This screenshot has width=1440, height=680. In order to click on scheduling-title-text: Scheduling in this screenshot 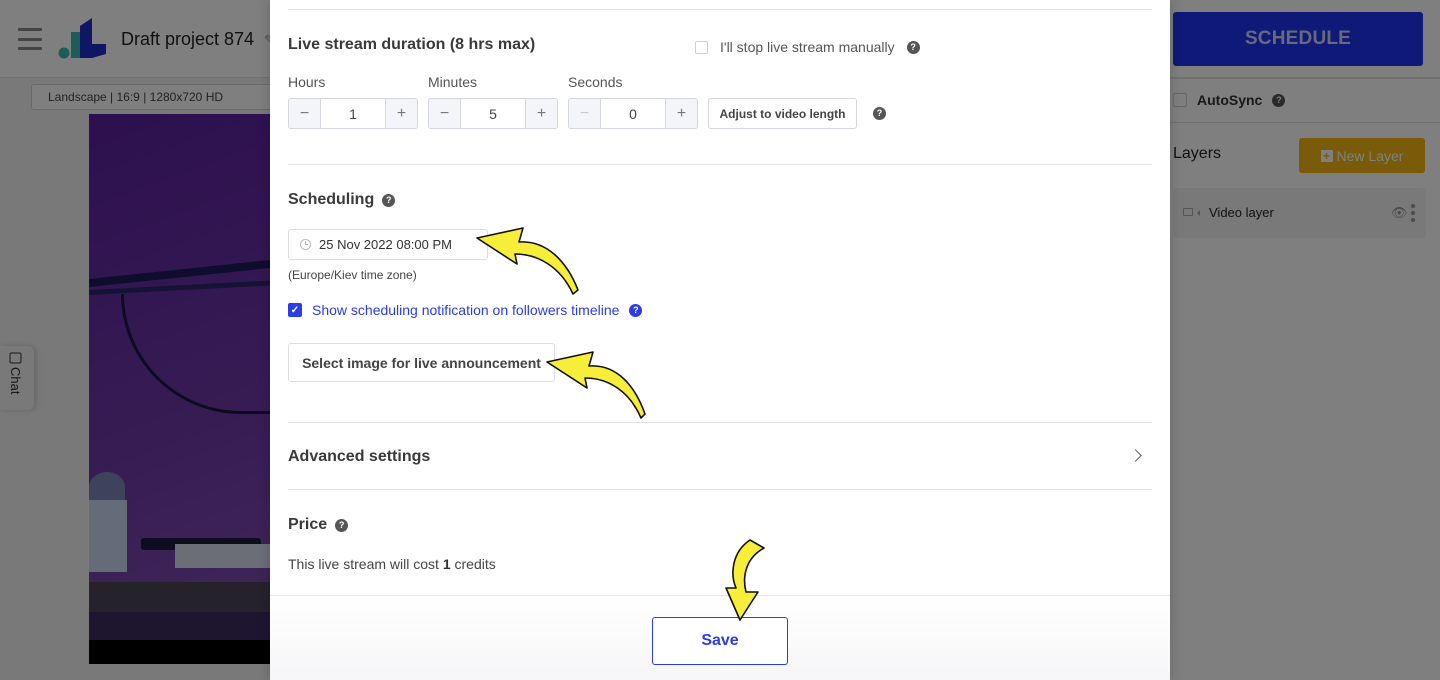, I will do `click(331, 199)`.